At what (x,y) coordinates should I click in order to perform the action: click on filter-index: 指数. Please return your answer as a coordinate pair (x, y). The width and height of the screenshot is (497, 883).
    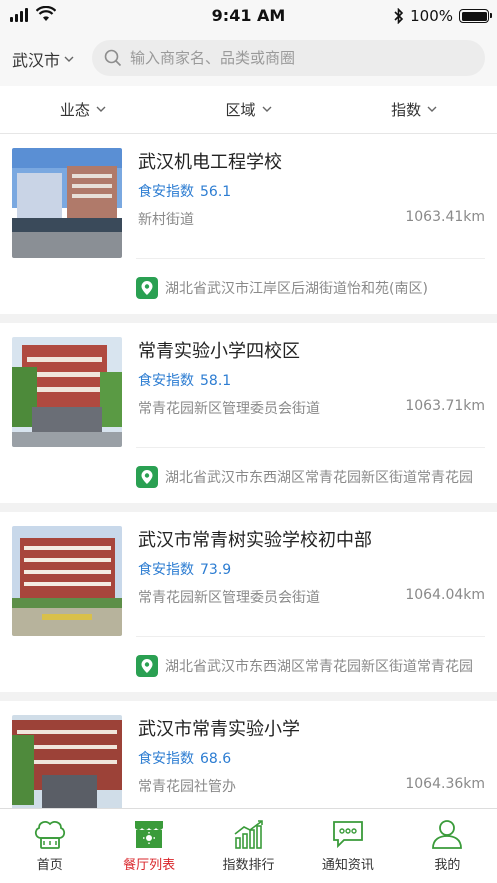
    Looking at the image, I should click on (414, 109).